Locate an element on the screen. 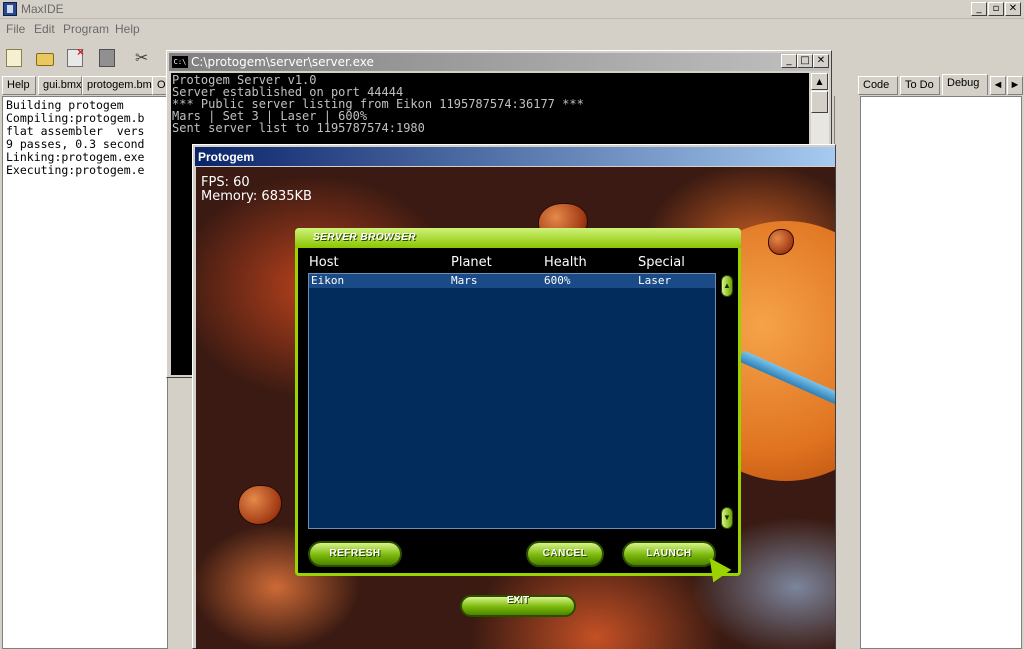 The width and height of the screenshot is (1024, 649). cell-planet: Mars is located at coordinates (464, 280).